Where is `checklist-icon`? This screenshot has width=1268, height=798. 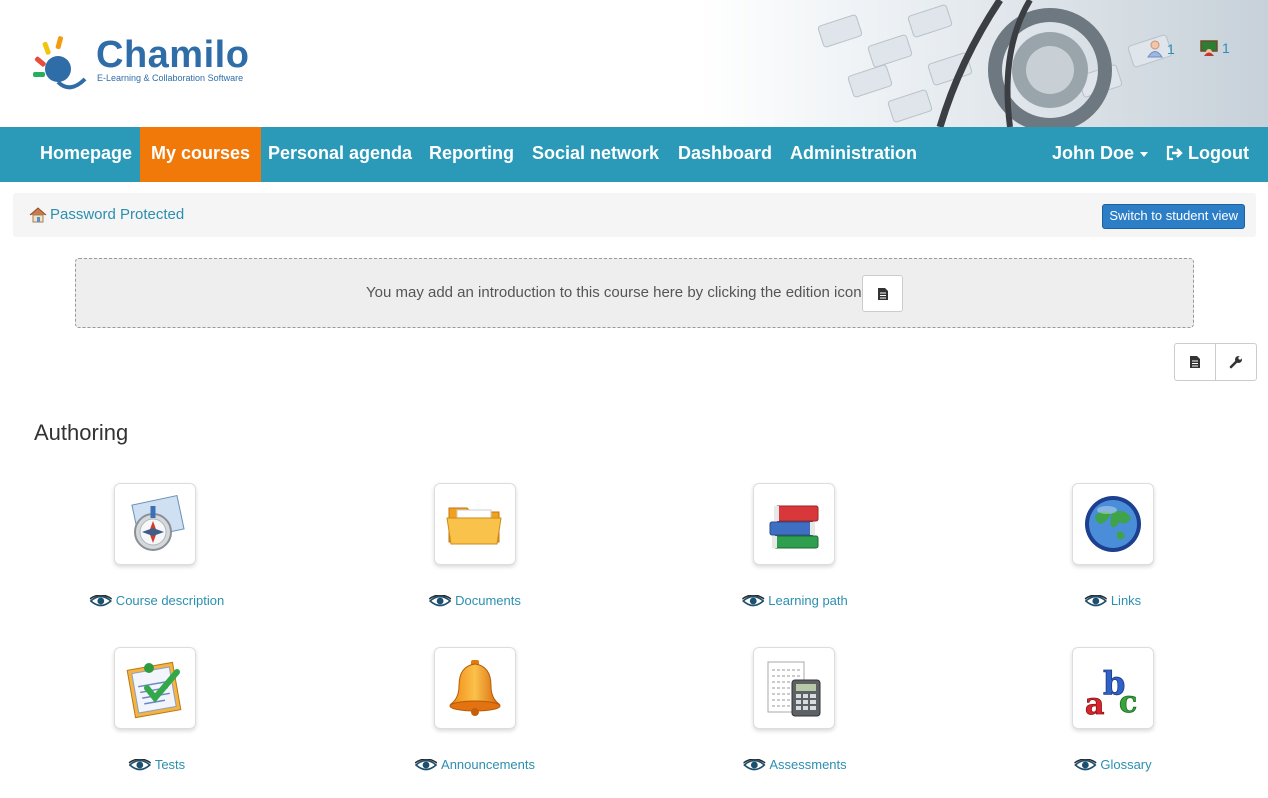
checklist-icon is located at coordinates (154, 690).